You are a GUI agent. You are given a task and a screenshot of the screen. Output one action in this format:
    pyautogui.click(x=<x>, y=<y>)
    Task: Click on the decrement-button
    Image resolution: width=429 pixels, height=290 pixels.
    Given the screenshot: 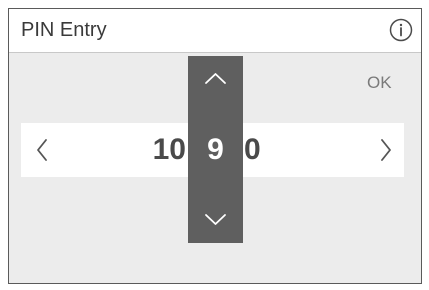 What is the action you would take?
    pyautogui.click(x=215, y=218)
    